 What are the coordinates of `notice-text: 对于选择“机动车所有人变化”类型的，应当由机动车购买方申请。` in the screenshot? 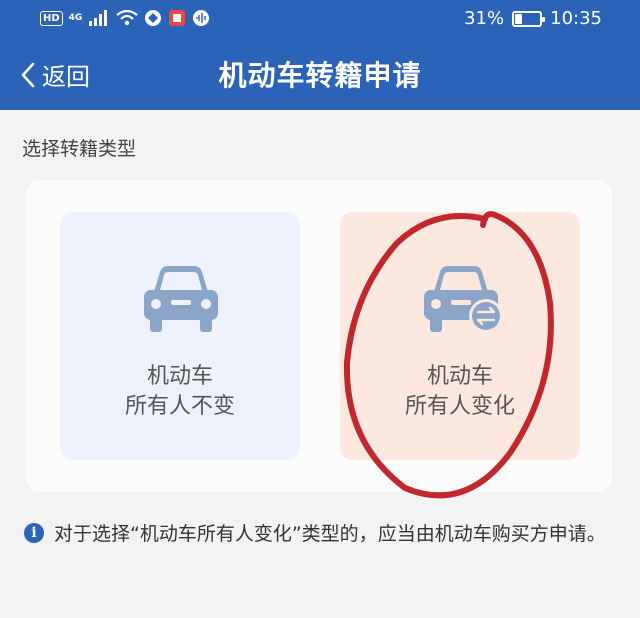 It's located at (330, 534).